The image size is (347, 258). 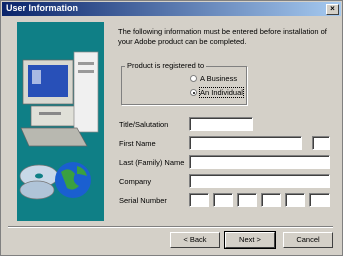 I want to click on registration-group, so click(x=184, y=85).